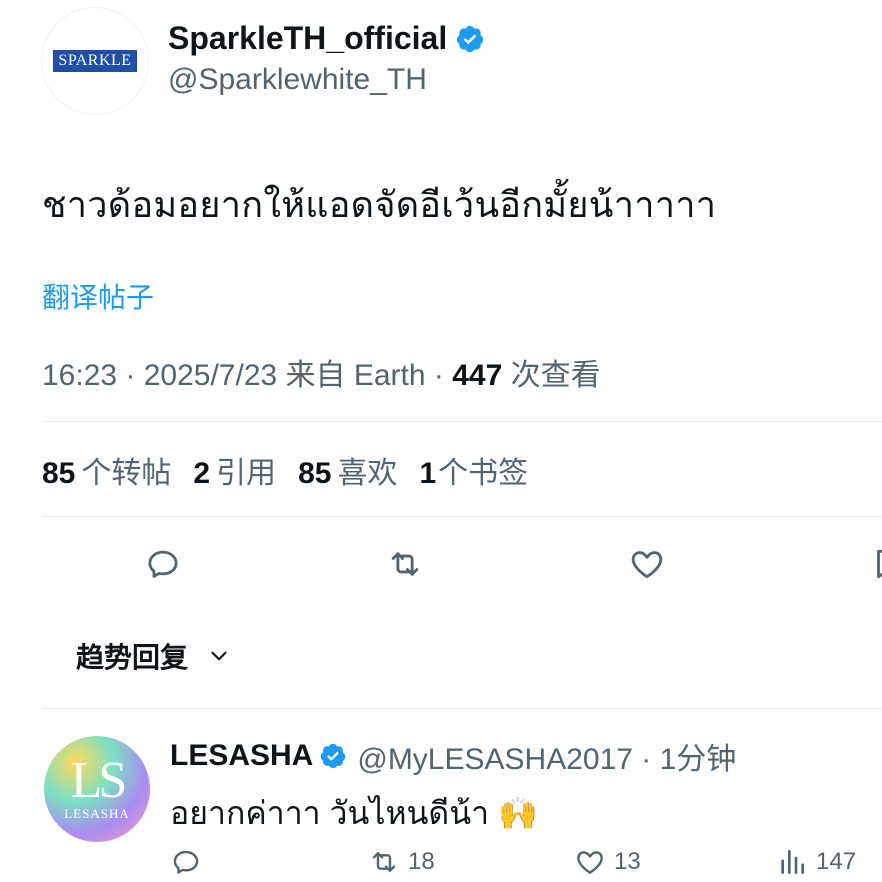 This screenshot has height=882, width=882. I want to click on account-avatar: SPARKLE, so click(95, 61).